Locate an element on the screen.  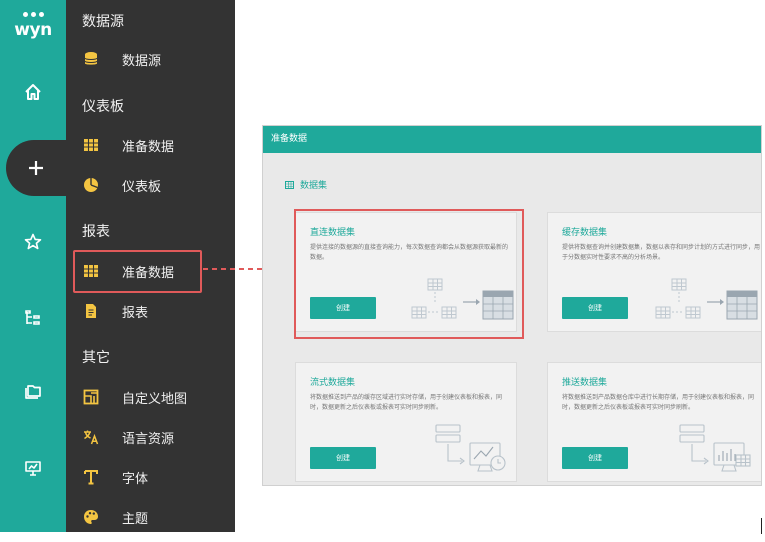
menu-item-custom-map: 自定义地图 is located at coordinates (150, 397).